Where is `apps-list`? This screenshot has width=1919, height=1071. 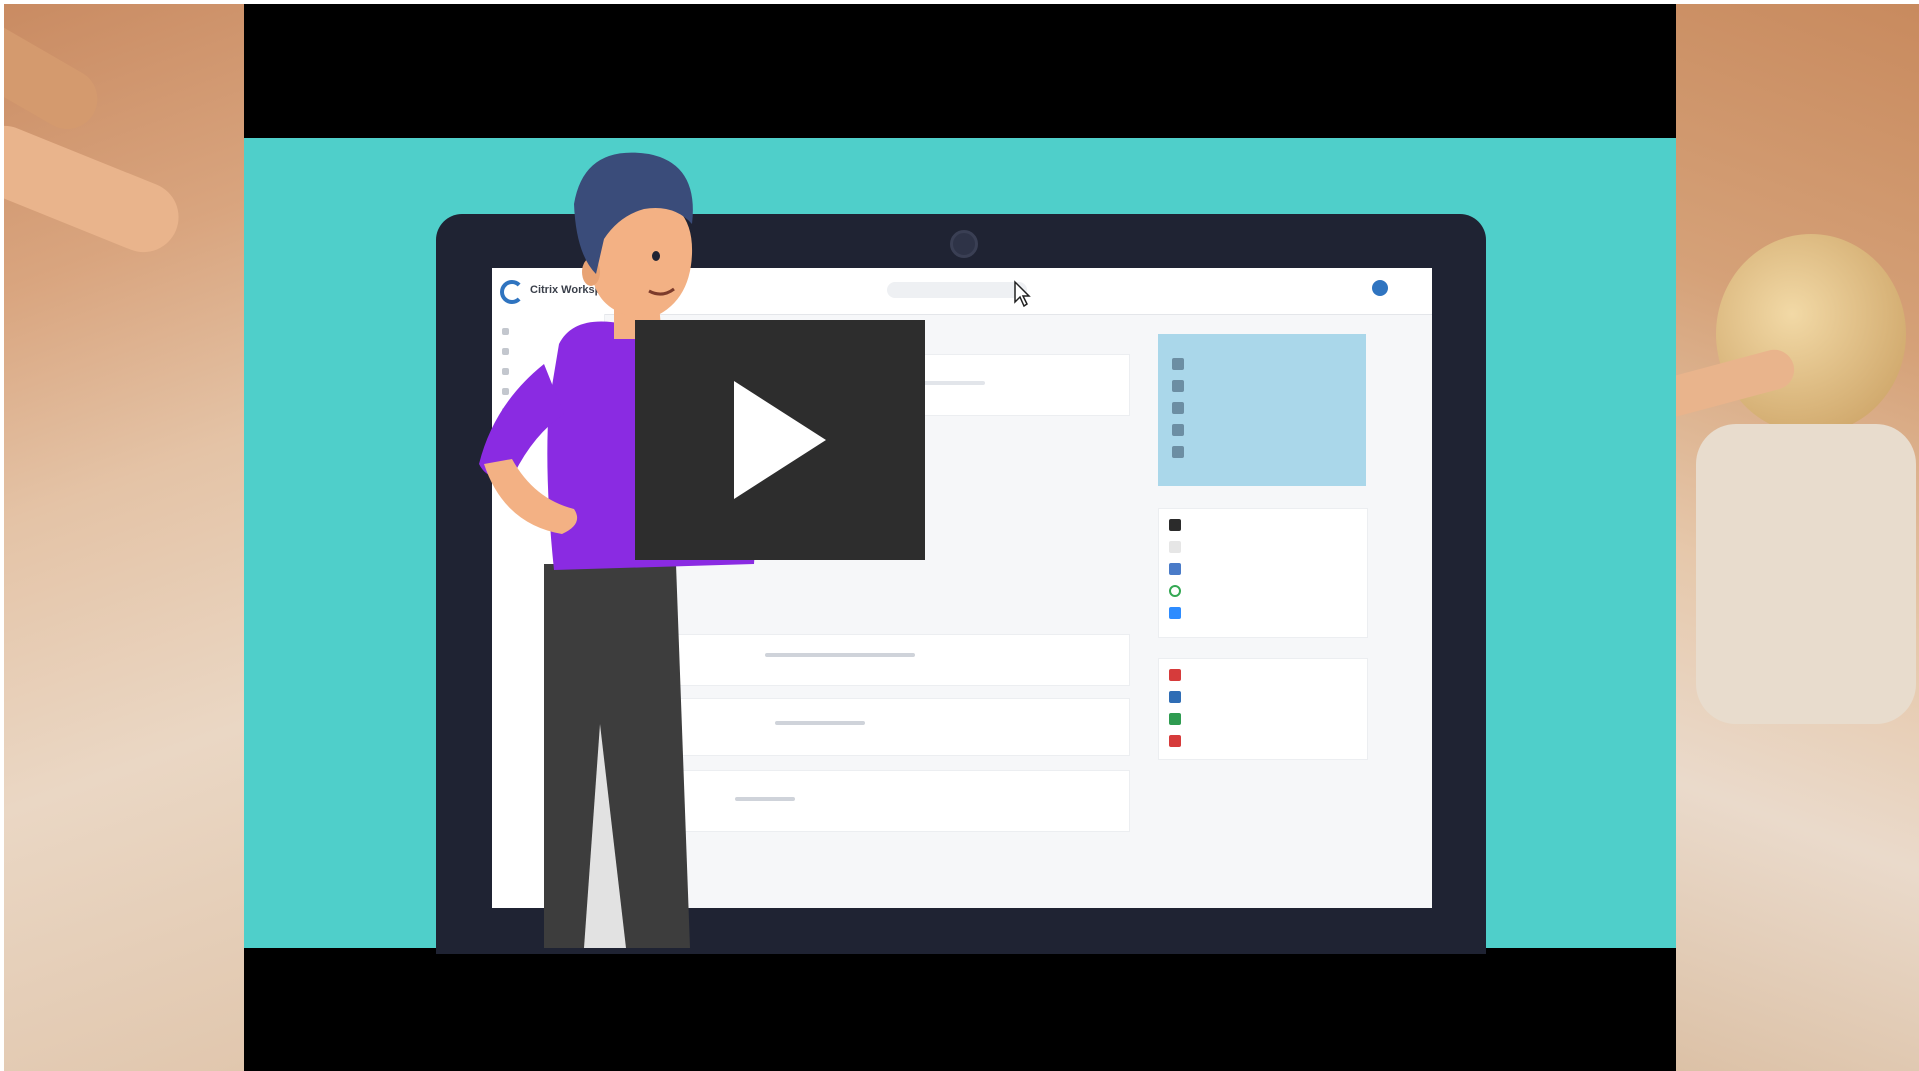
apps-list is located at coordinates (1263, 573).